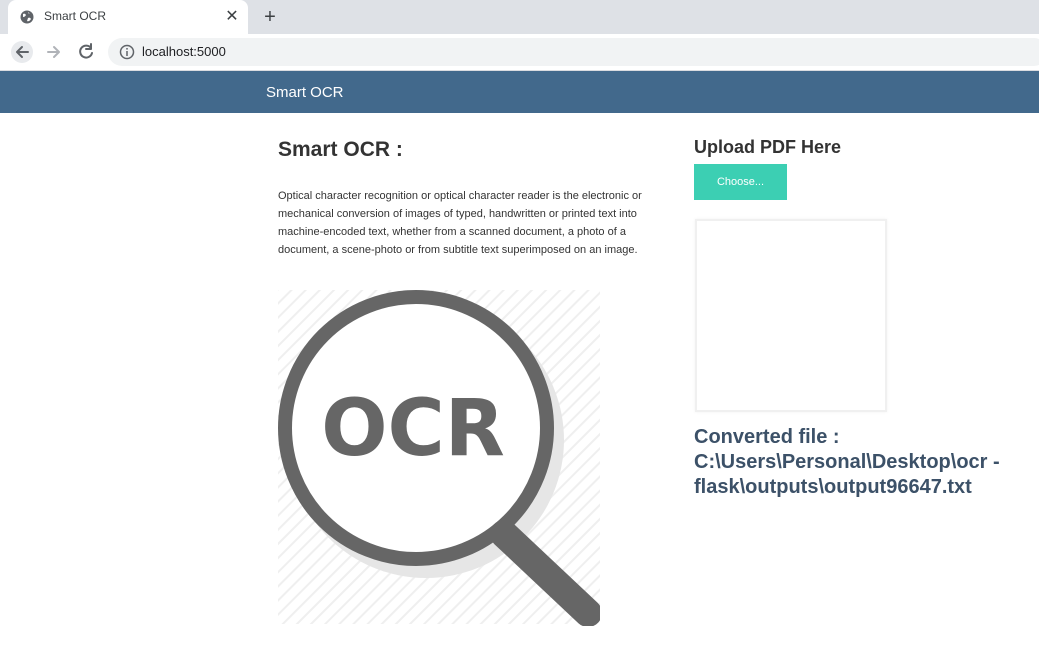  What do you see at coordinates (305, 92) in the screenshot?
I see `navbar-brand: Smart OCR` at bounding box center [305, 92].